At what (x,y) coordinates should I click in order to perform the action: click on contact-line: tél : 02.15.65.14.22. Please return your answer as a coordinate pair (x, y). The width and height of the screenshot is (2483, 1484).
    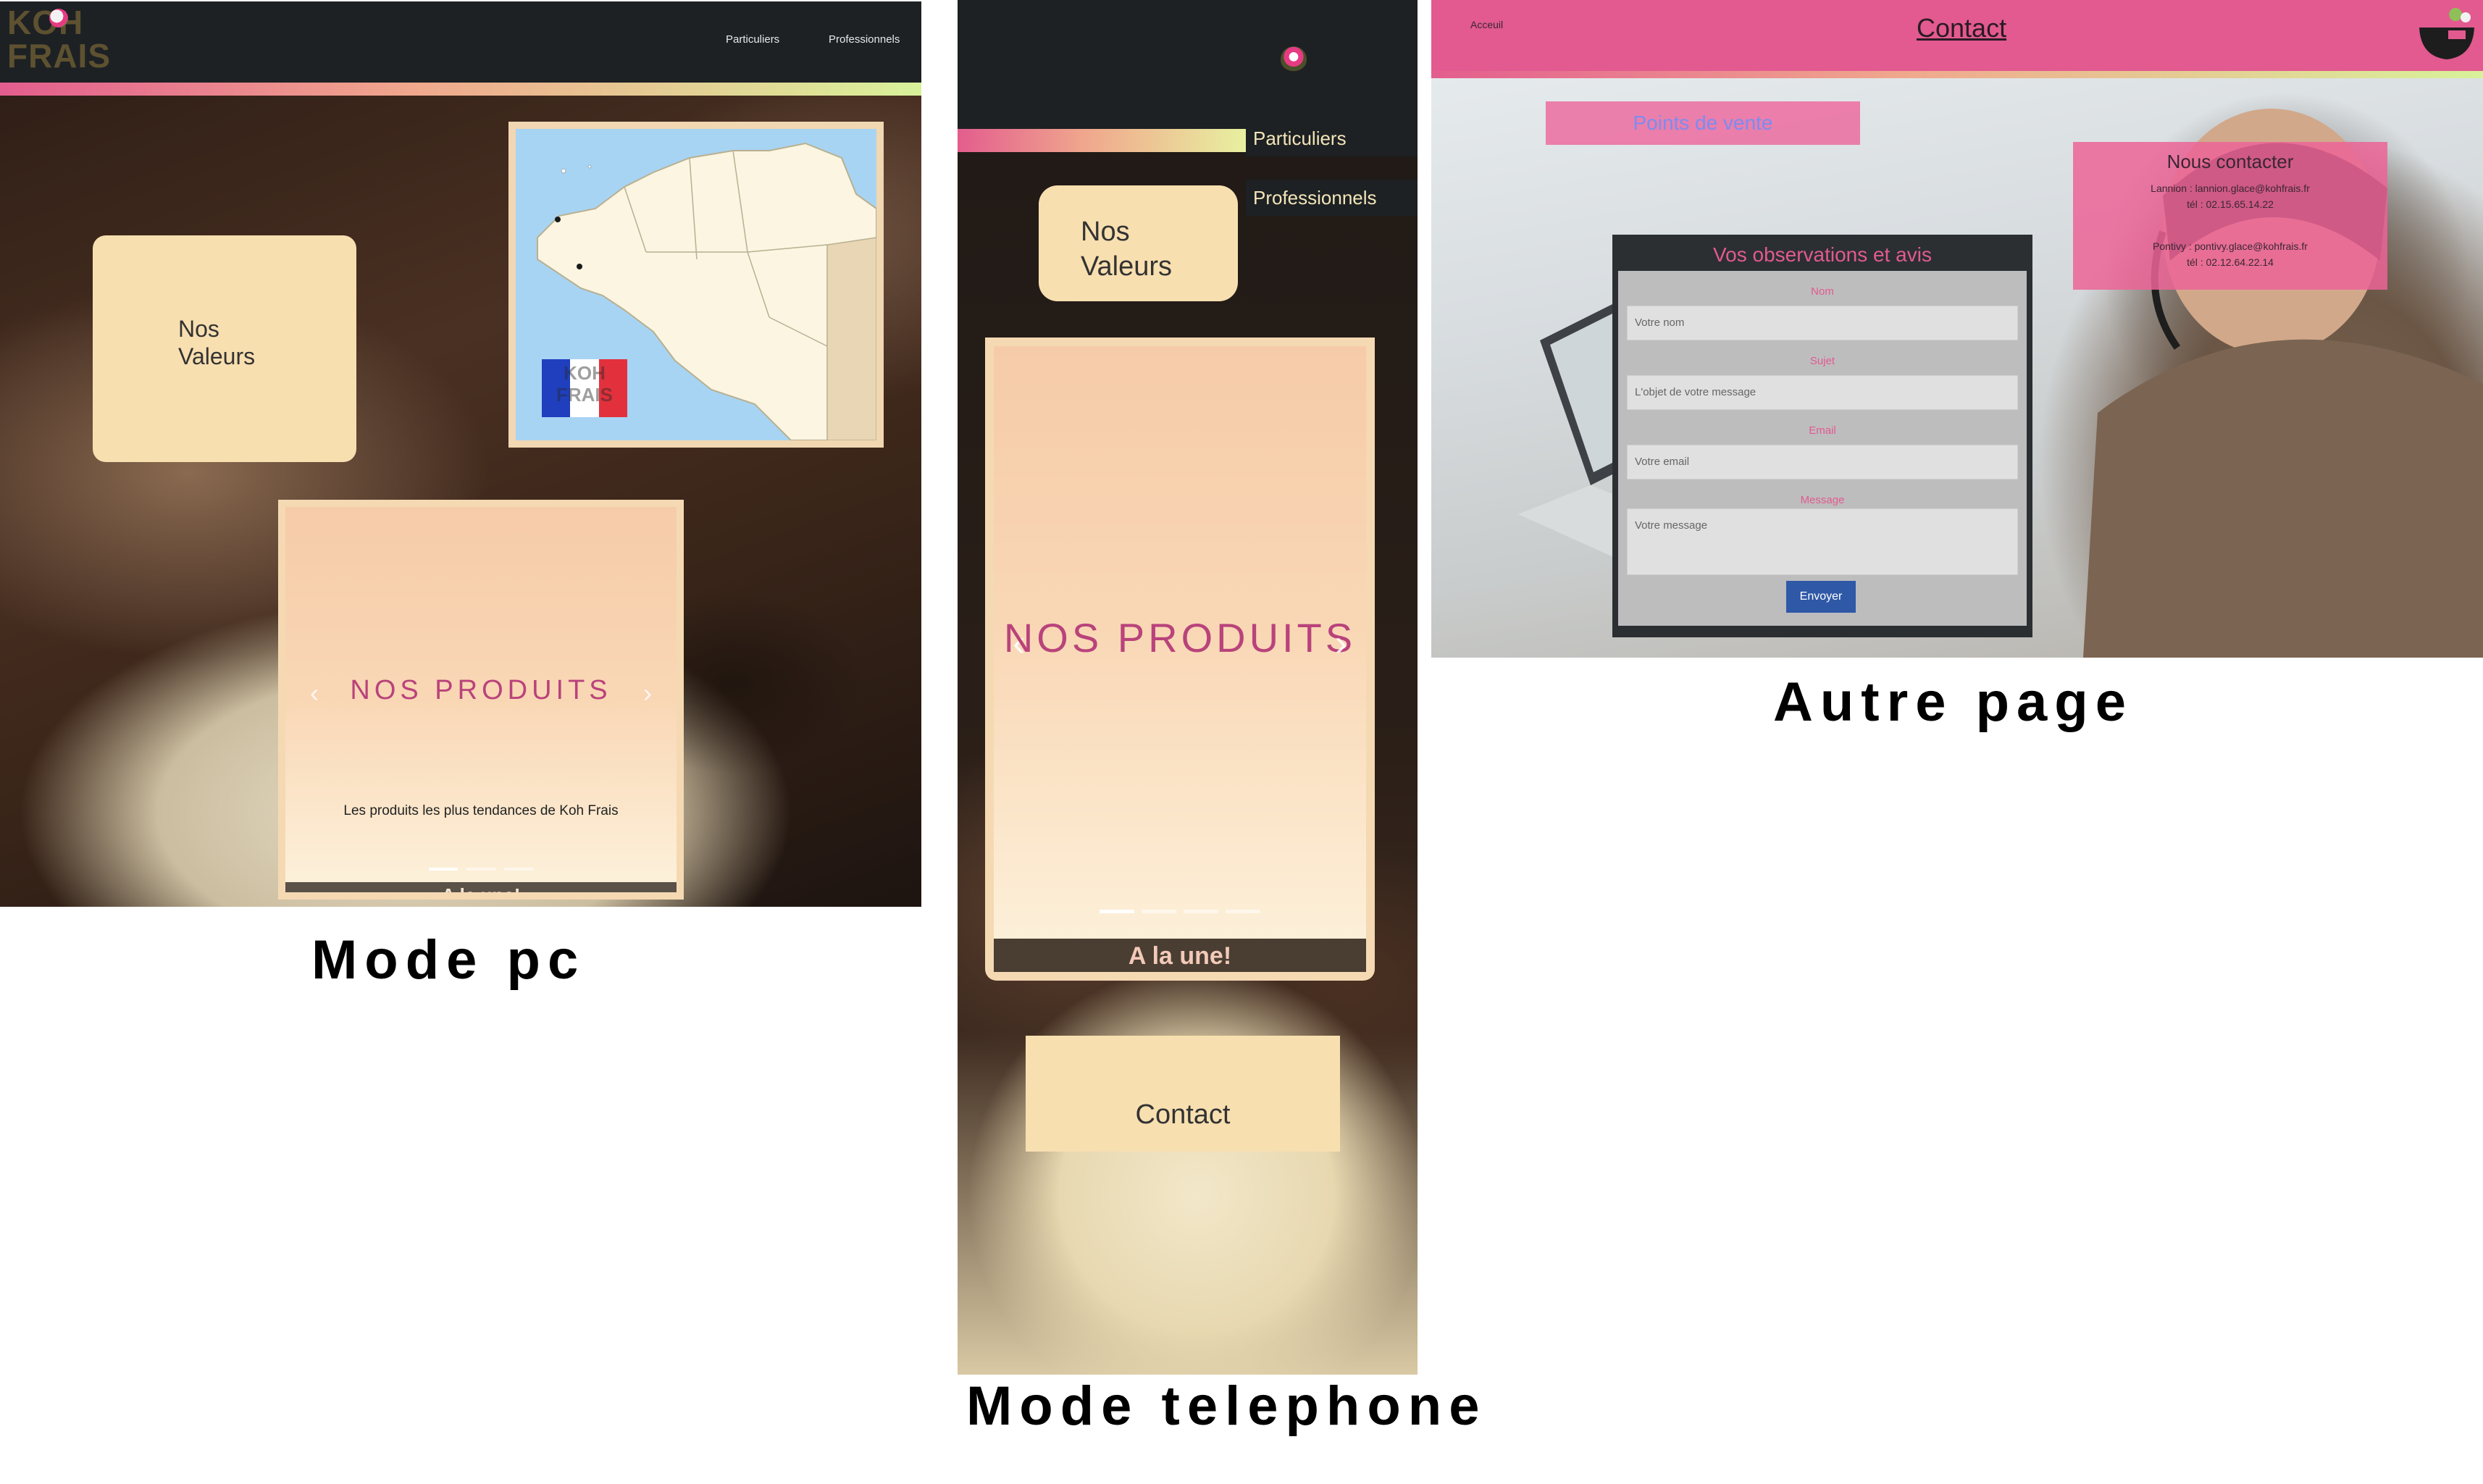
    Looking at the image, I should click on (2230, 204).